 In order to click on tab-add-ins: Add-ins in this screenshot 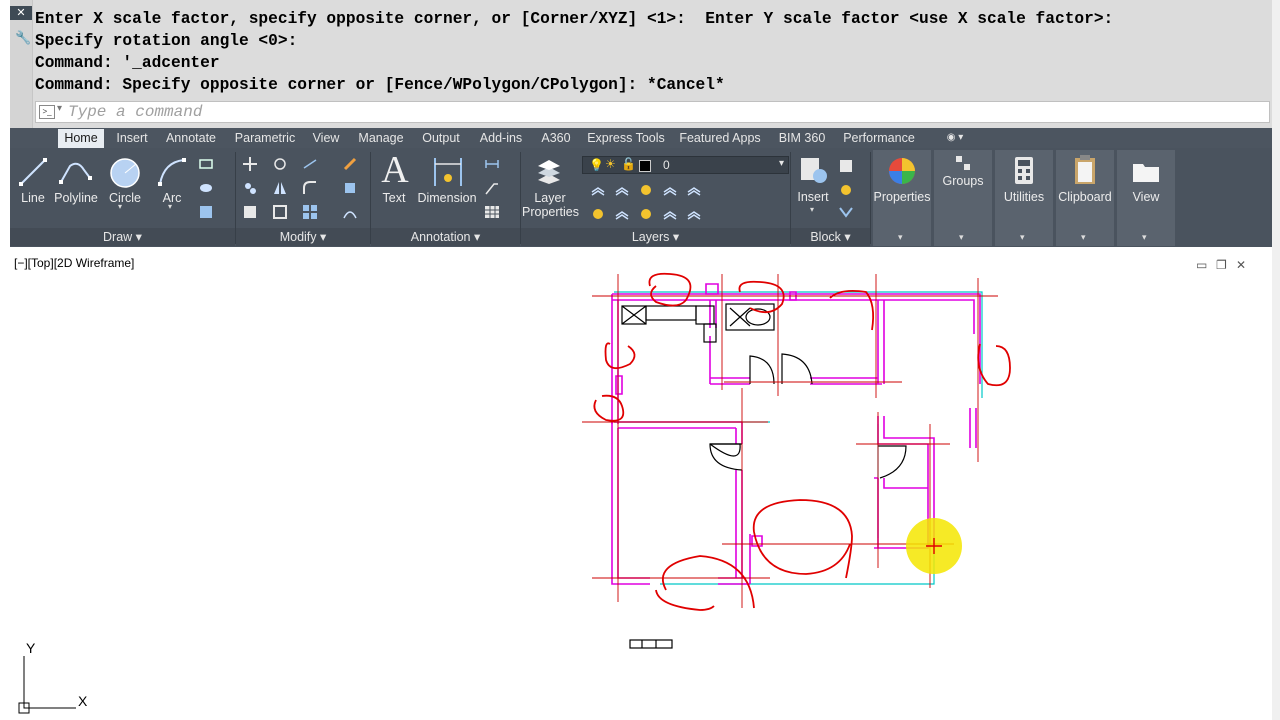, I will do `click(501, 138)`.